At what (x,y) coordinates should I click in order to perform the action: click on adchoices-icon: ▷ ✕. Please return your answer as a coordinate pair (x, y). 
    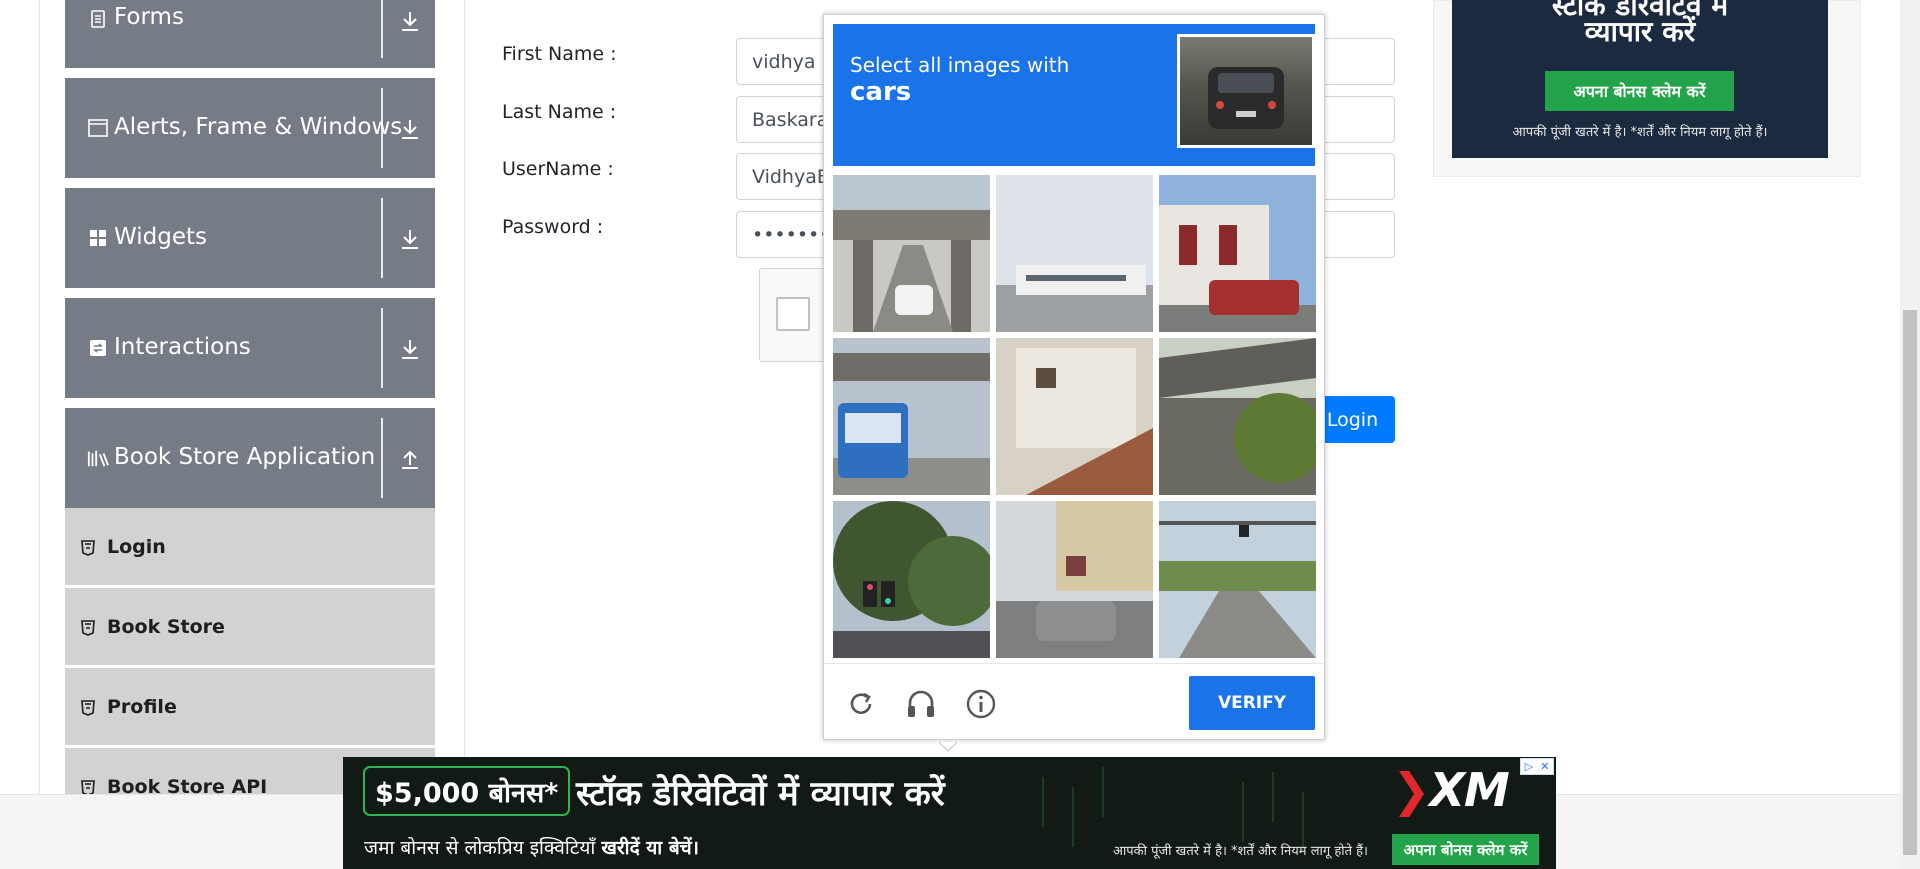
    Looking at the image, I should click on (1537, 766).